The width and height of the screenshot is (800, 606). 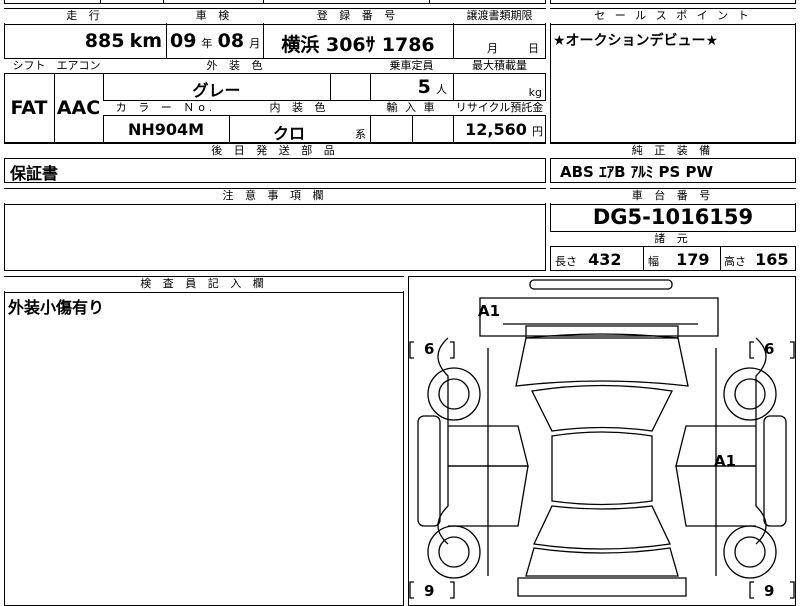 What do you see at coordinates (166, 108) in the screenshot?
I see `color-no-header: カ ラ ー Ｎo.` at bounding box center [166, 108].